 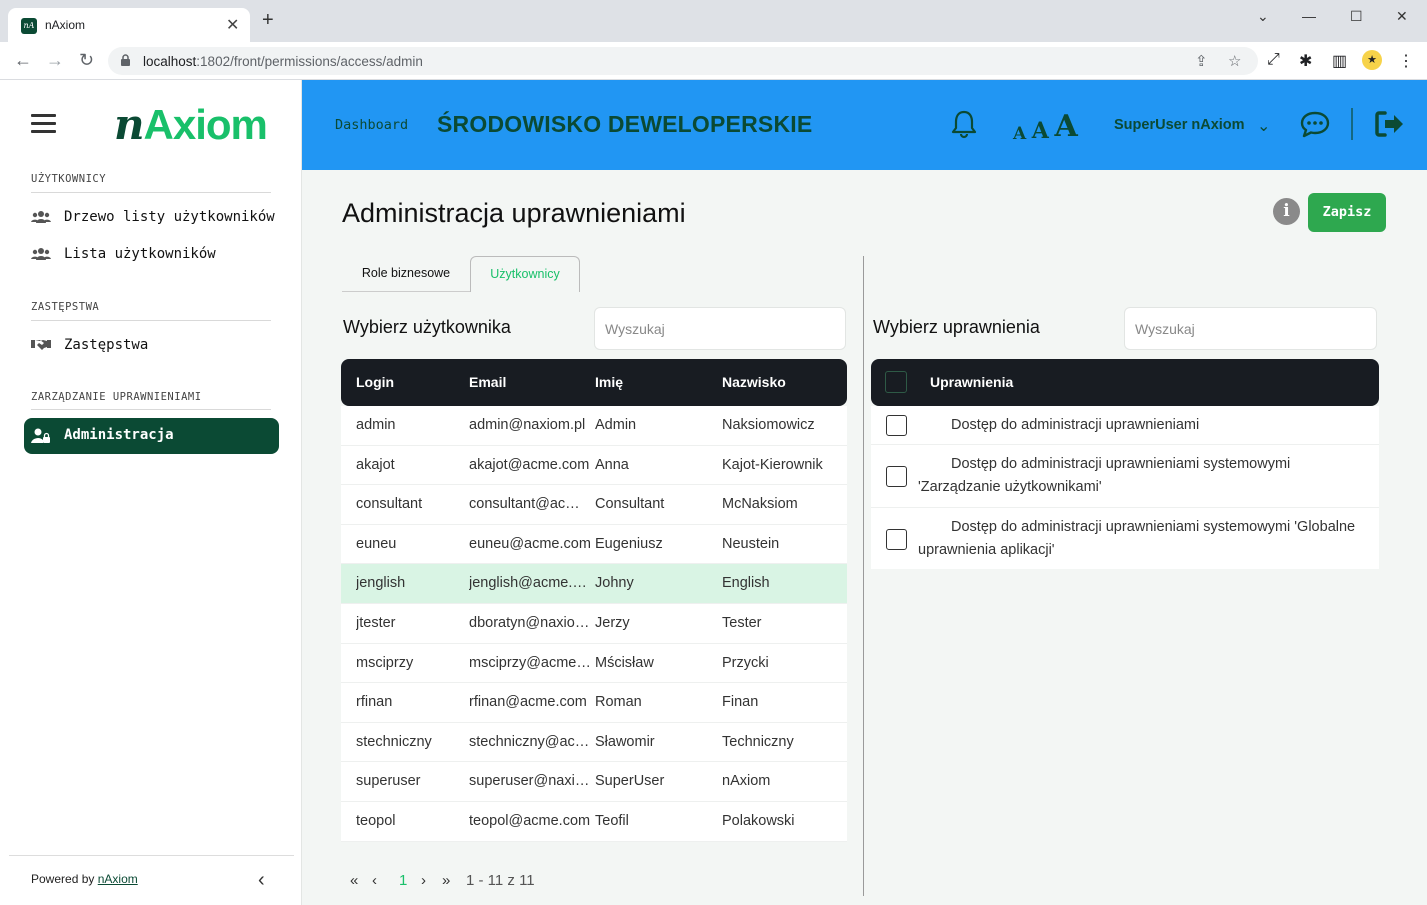 I want to click on dashboard-link: Dashboard, so click(x=371, y=125).